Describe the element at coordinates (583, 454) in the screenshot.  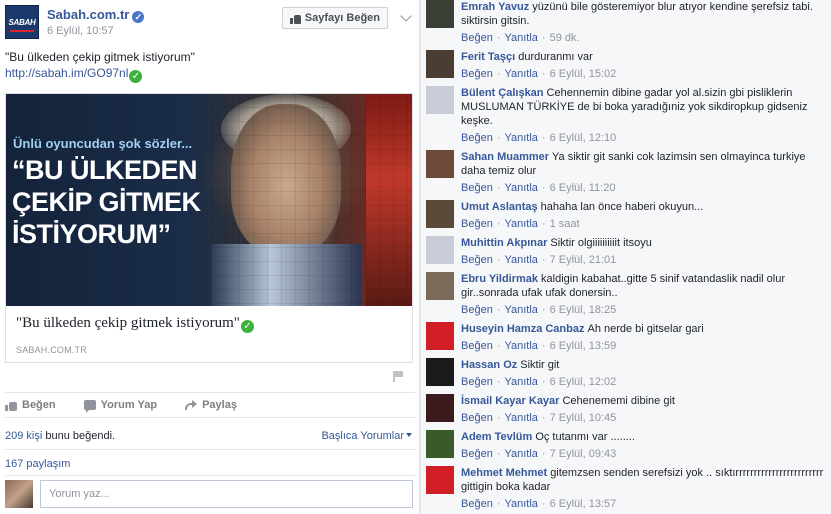
I see `comment-time: 7 Eylül, 09:43` at that location.